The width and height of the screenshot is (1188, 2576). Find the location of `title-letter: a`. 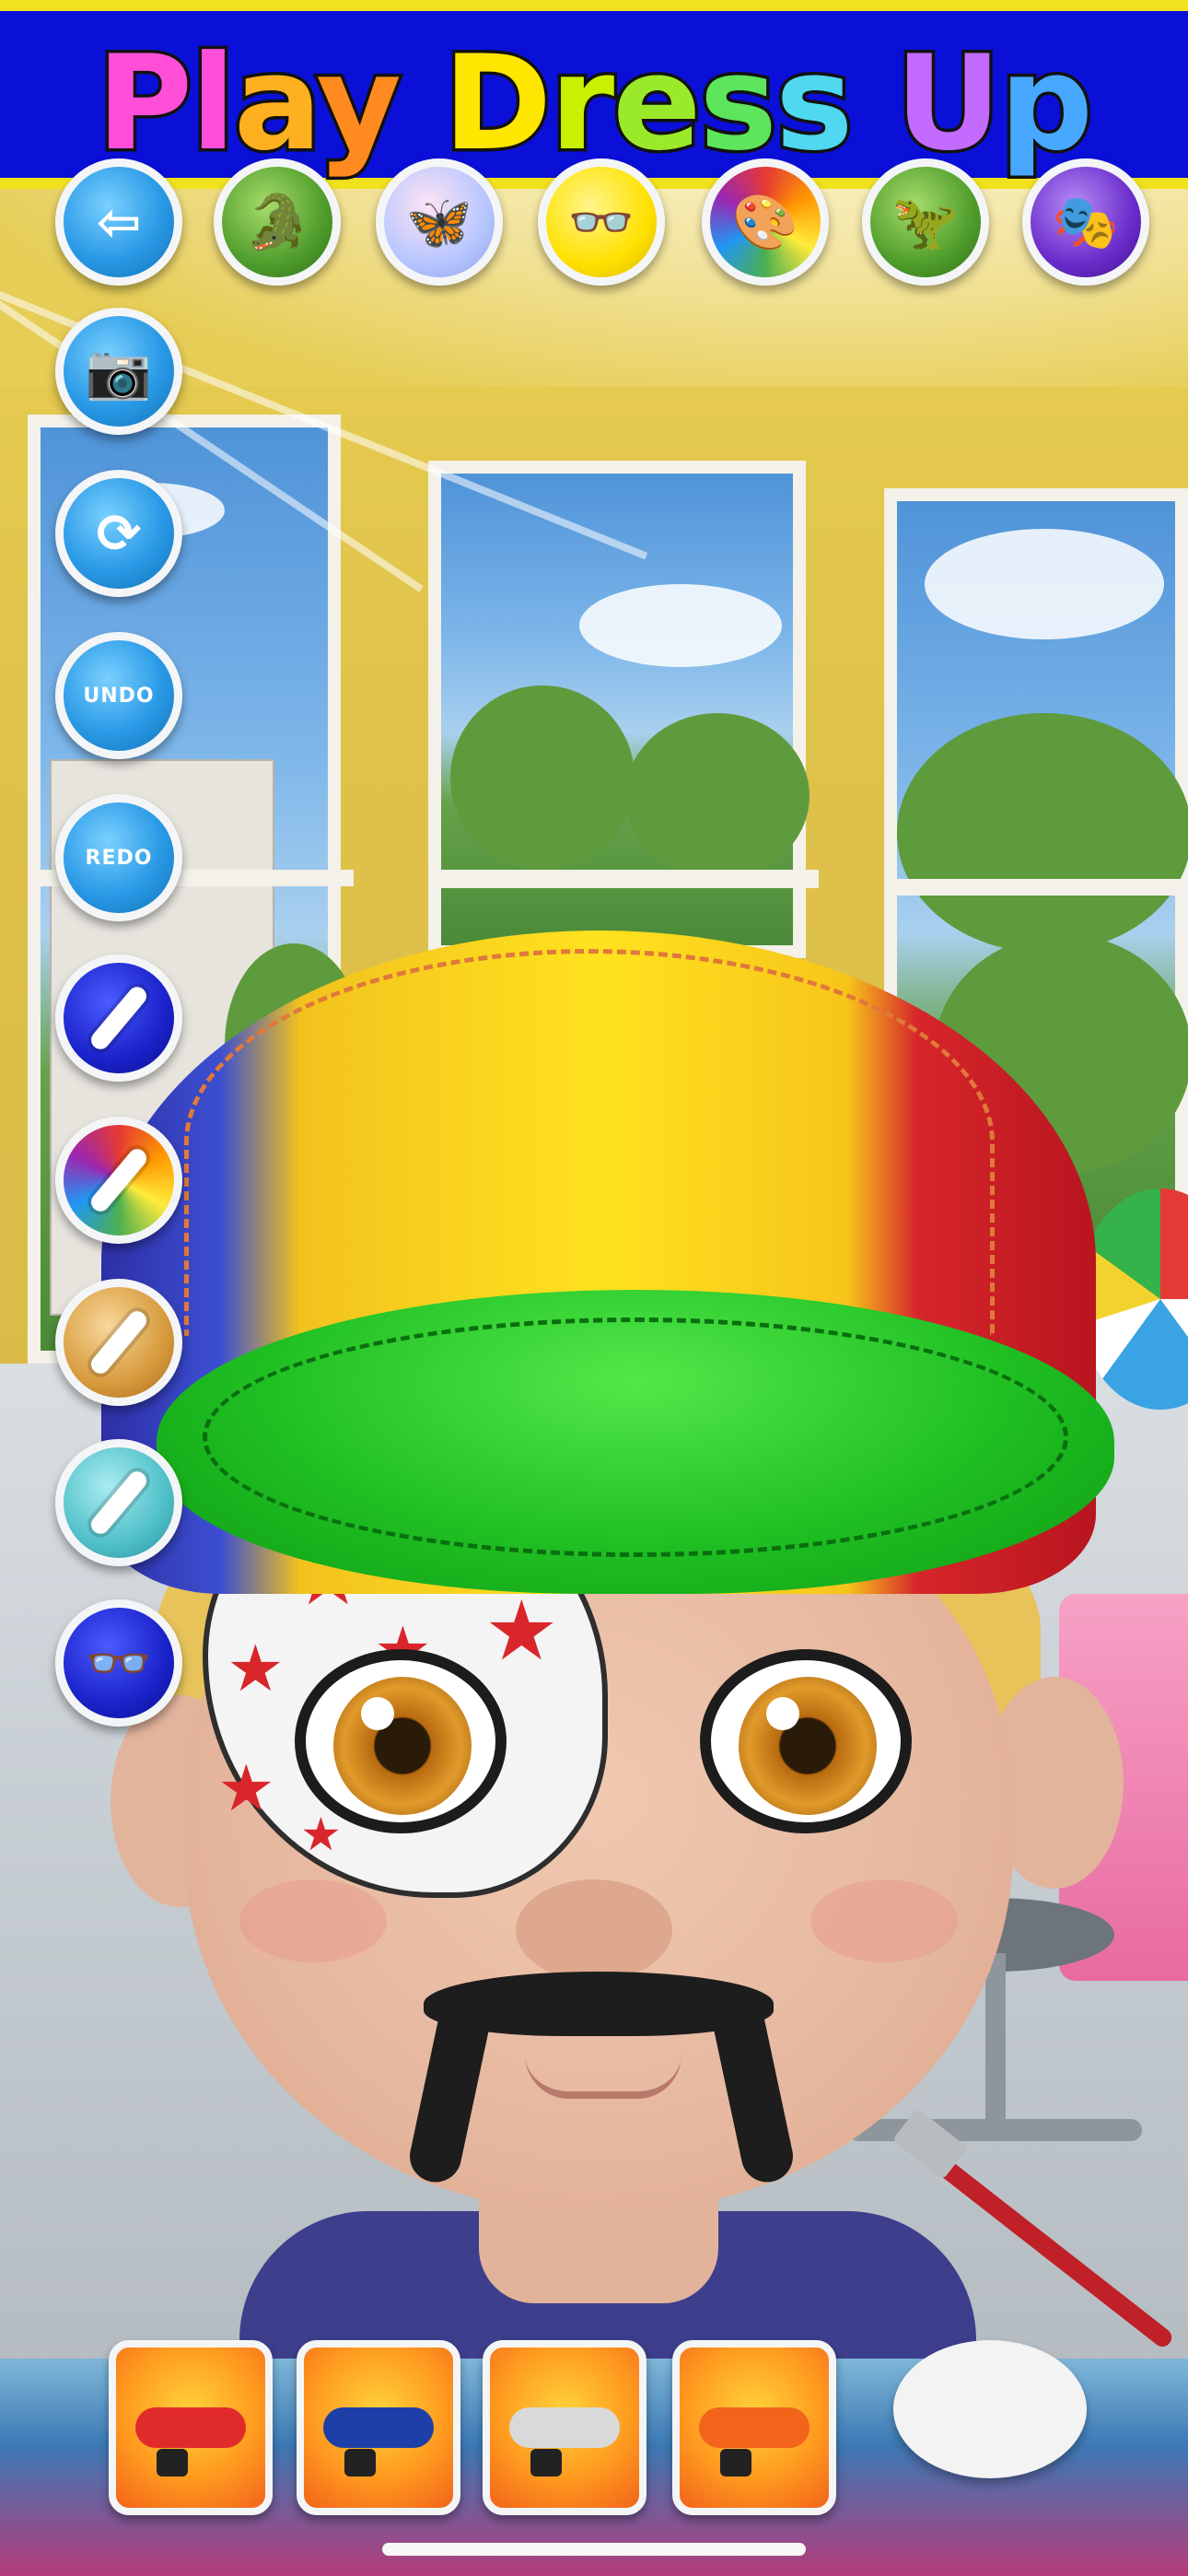

title-letter: a is located at coordinates (275, 104).